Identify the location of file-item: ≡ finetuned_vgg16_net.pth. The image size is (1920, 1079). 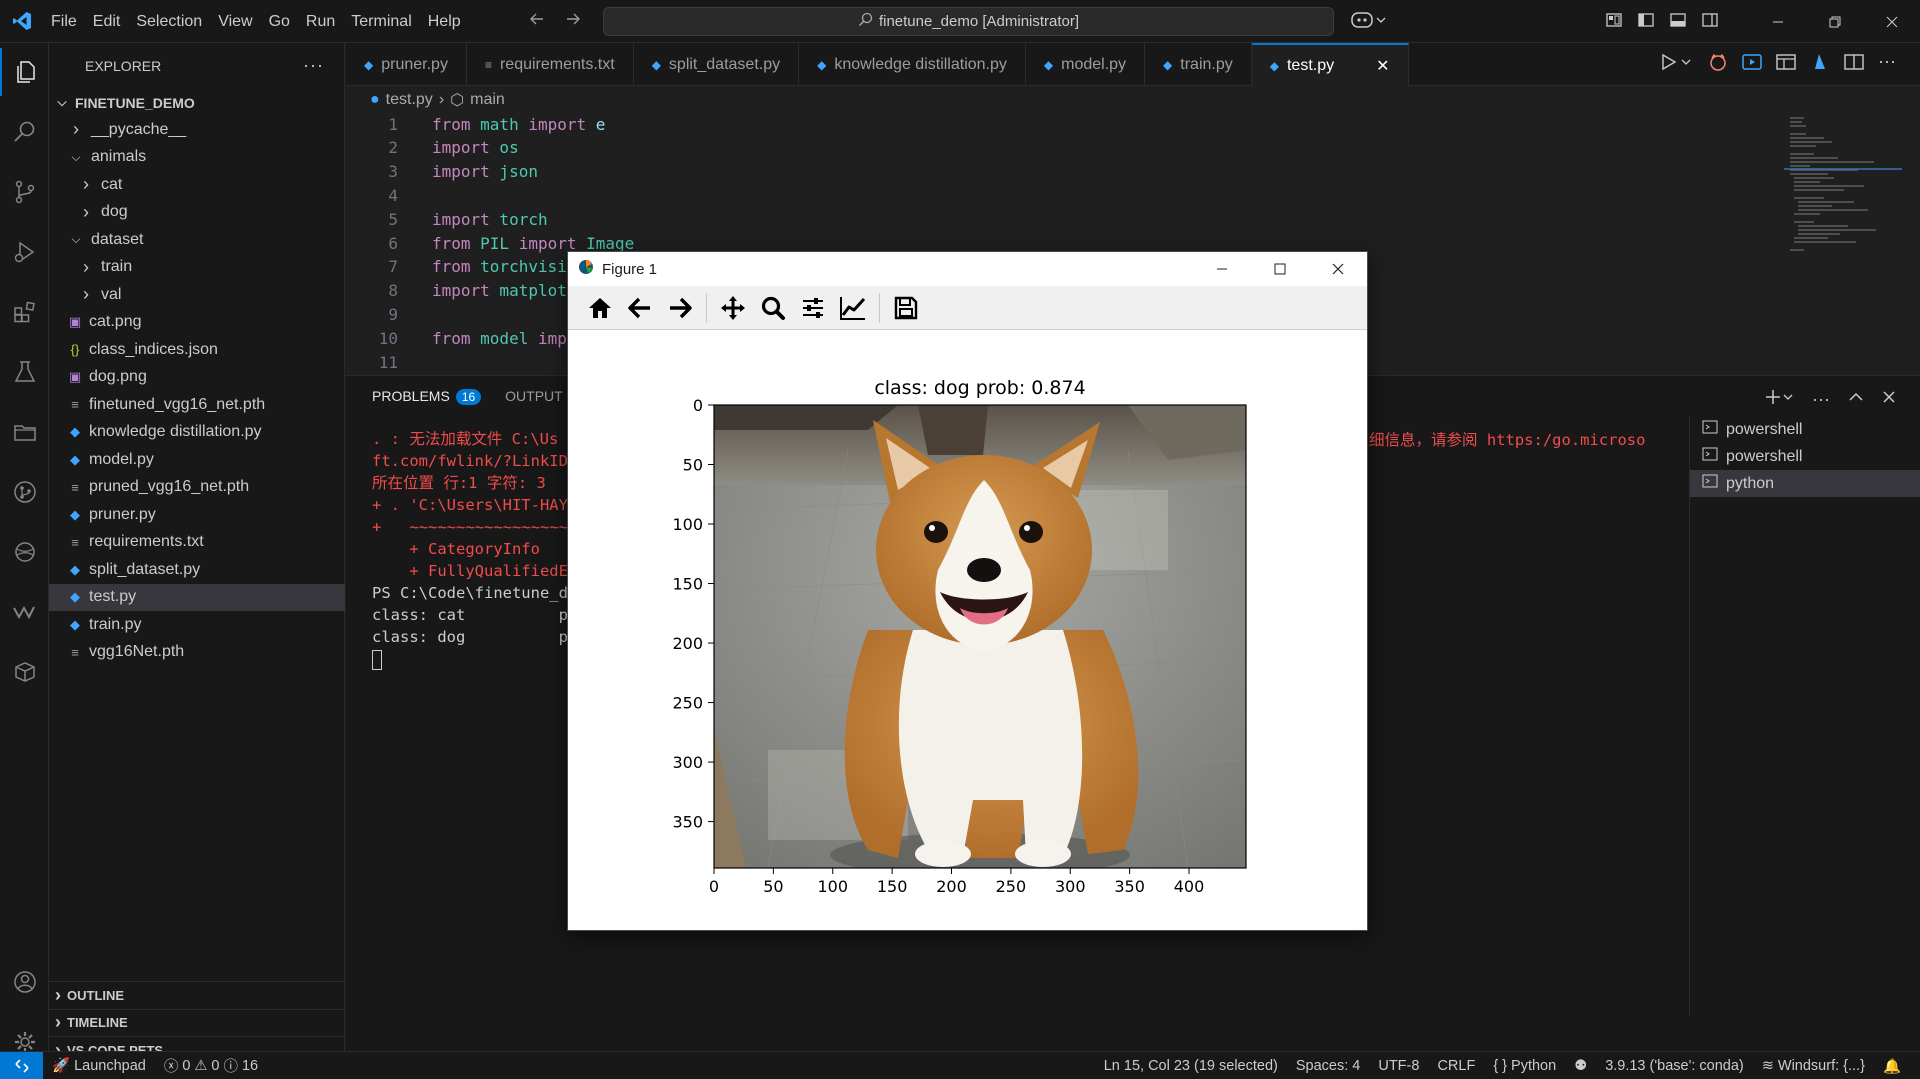
(197, 404).